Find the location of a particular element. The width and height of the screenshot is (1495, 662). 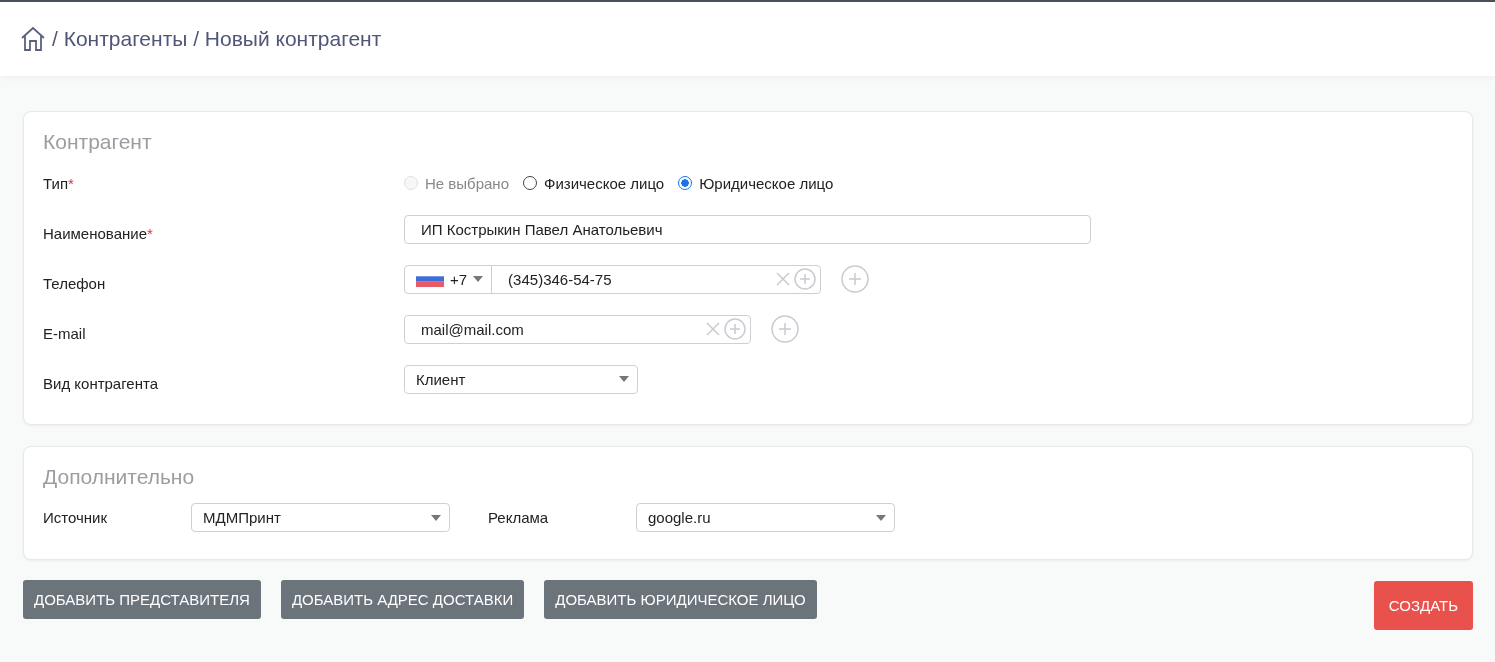

breadcrumb-text: / Контрагенты / Новый контрагент is located at coordinates (217, 39).